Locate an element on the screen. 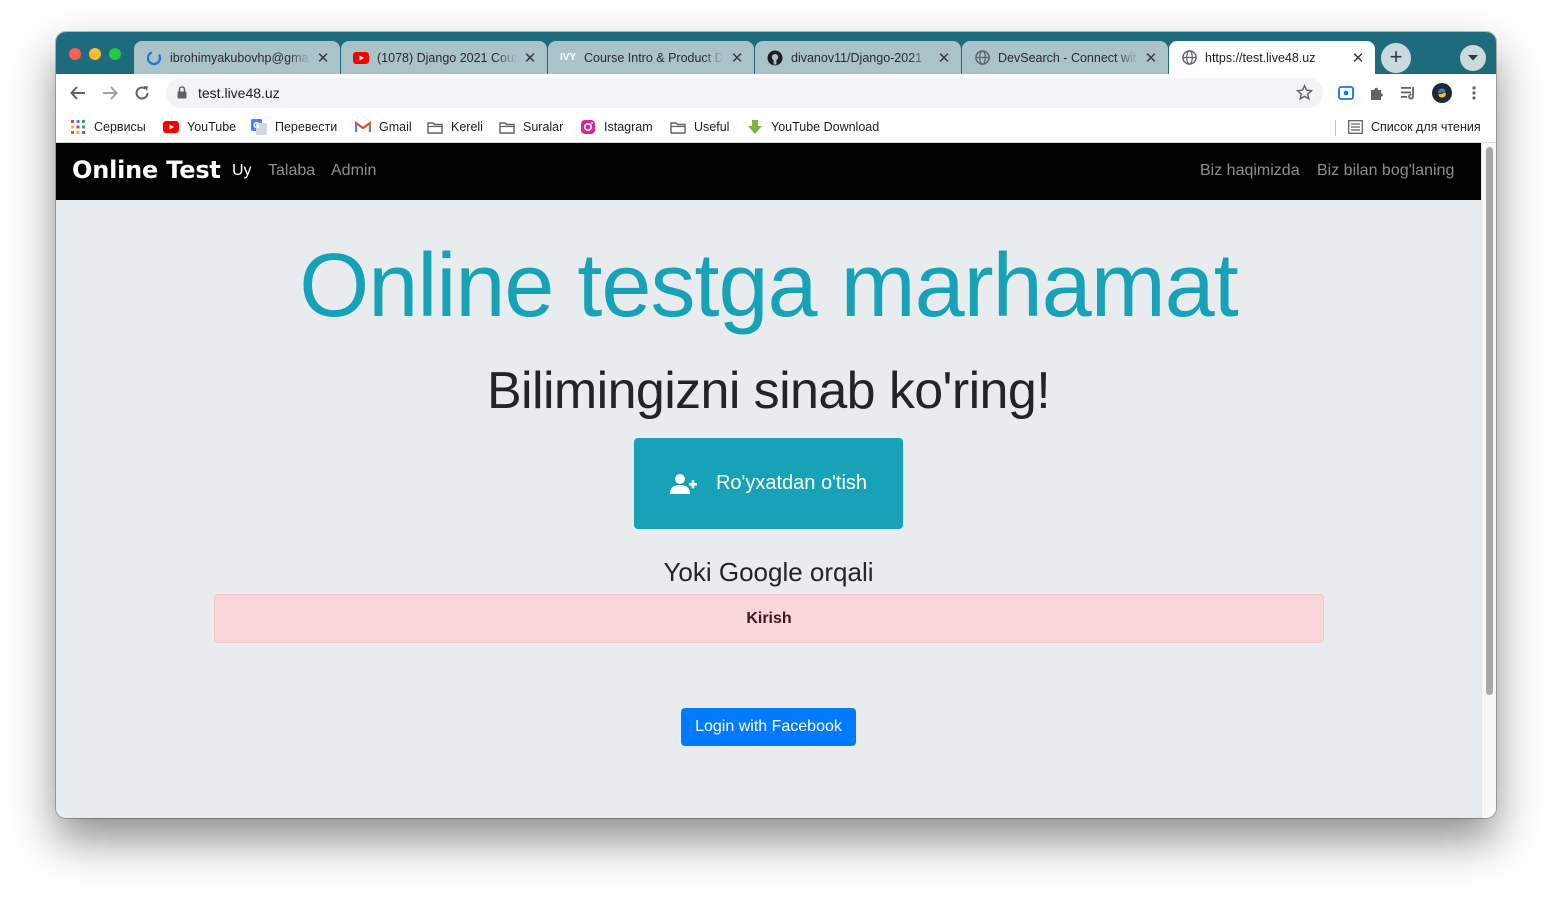  register-button-label: Ro'yxatdan o'tish is located at coordinates (791, 483).